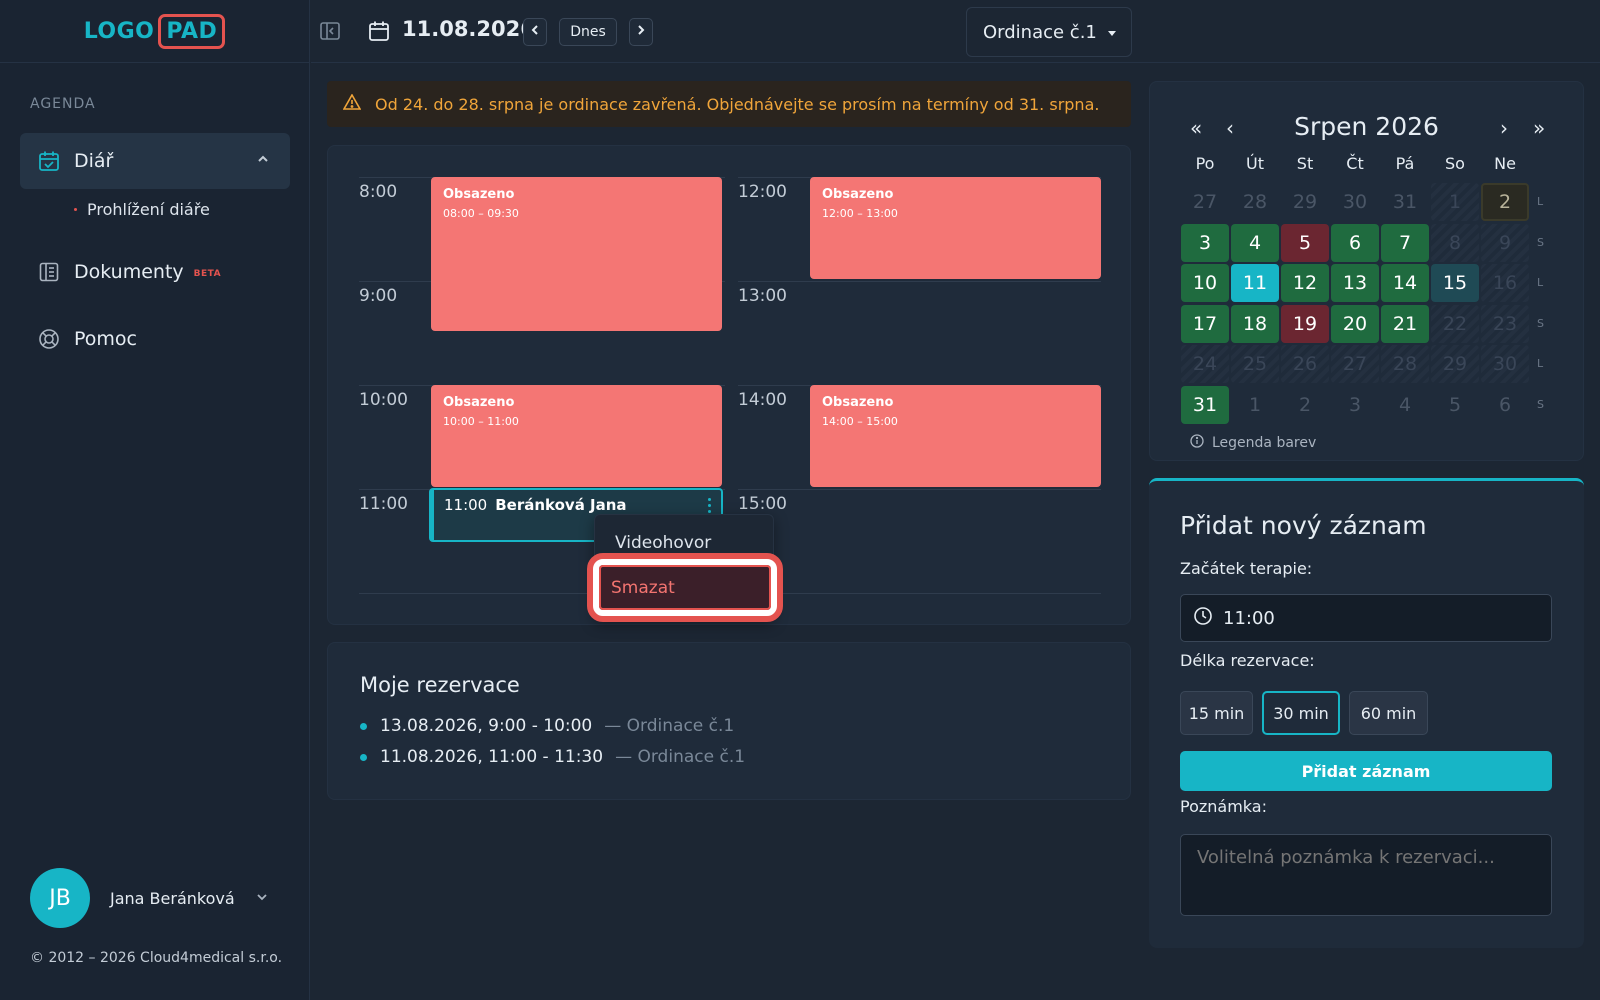 The image size is (1600, 1000). What do you see at coordinates (1355, 163) in the screenshot?
I see `weekday-header: Čt` at bounding box center [1355, 163].